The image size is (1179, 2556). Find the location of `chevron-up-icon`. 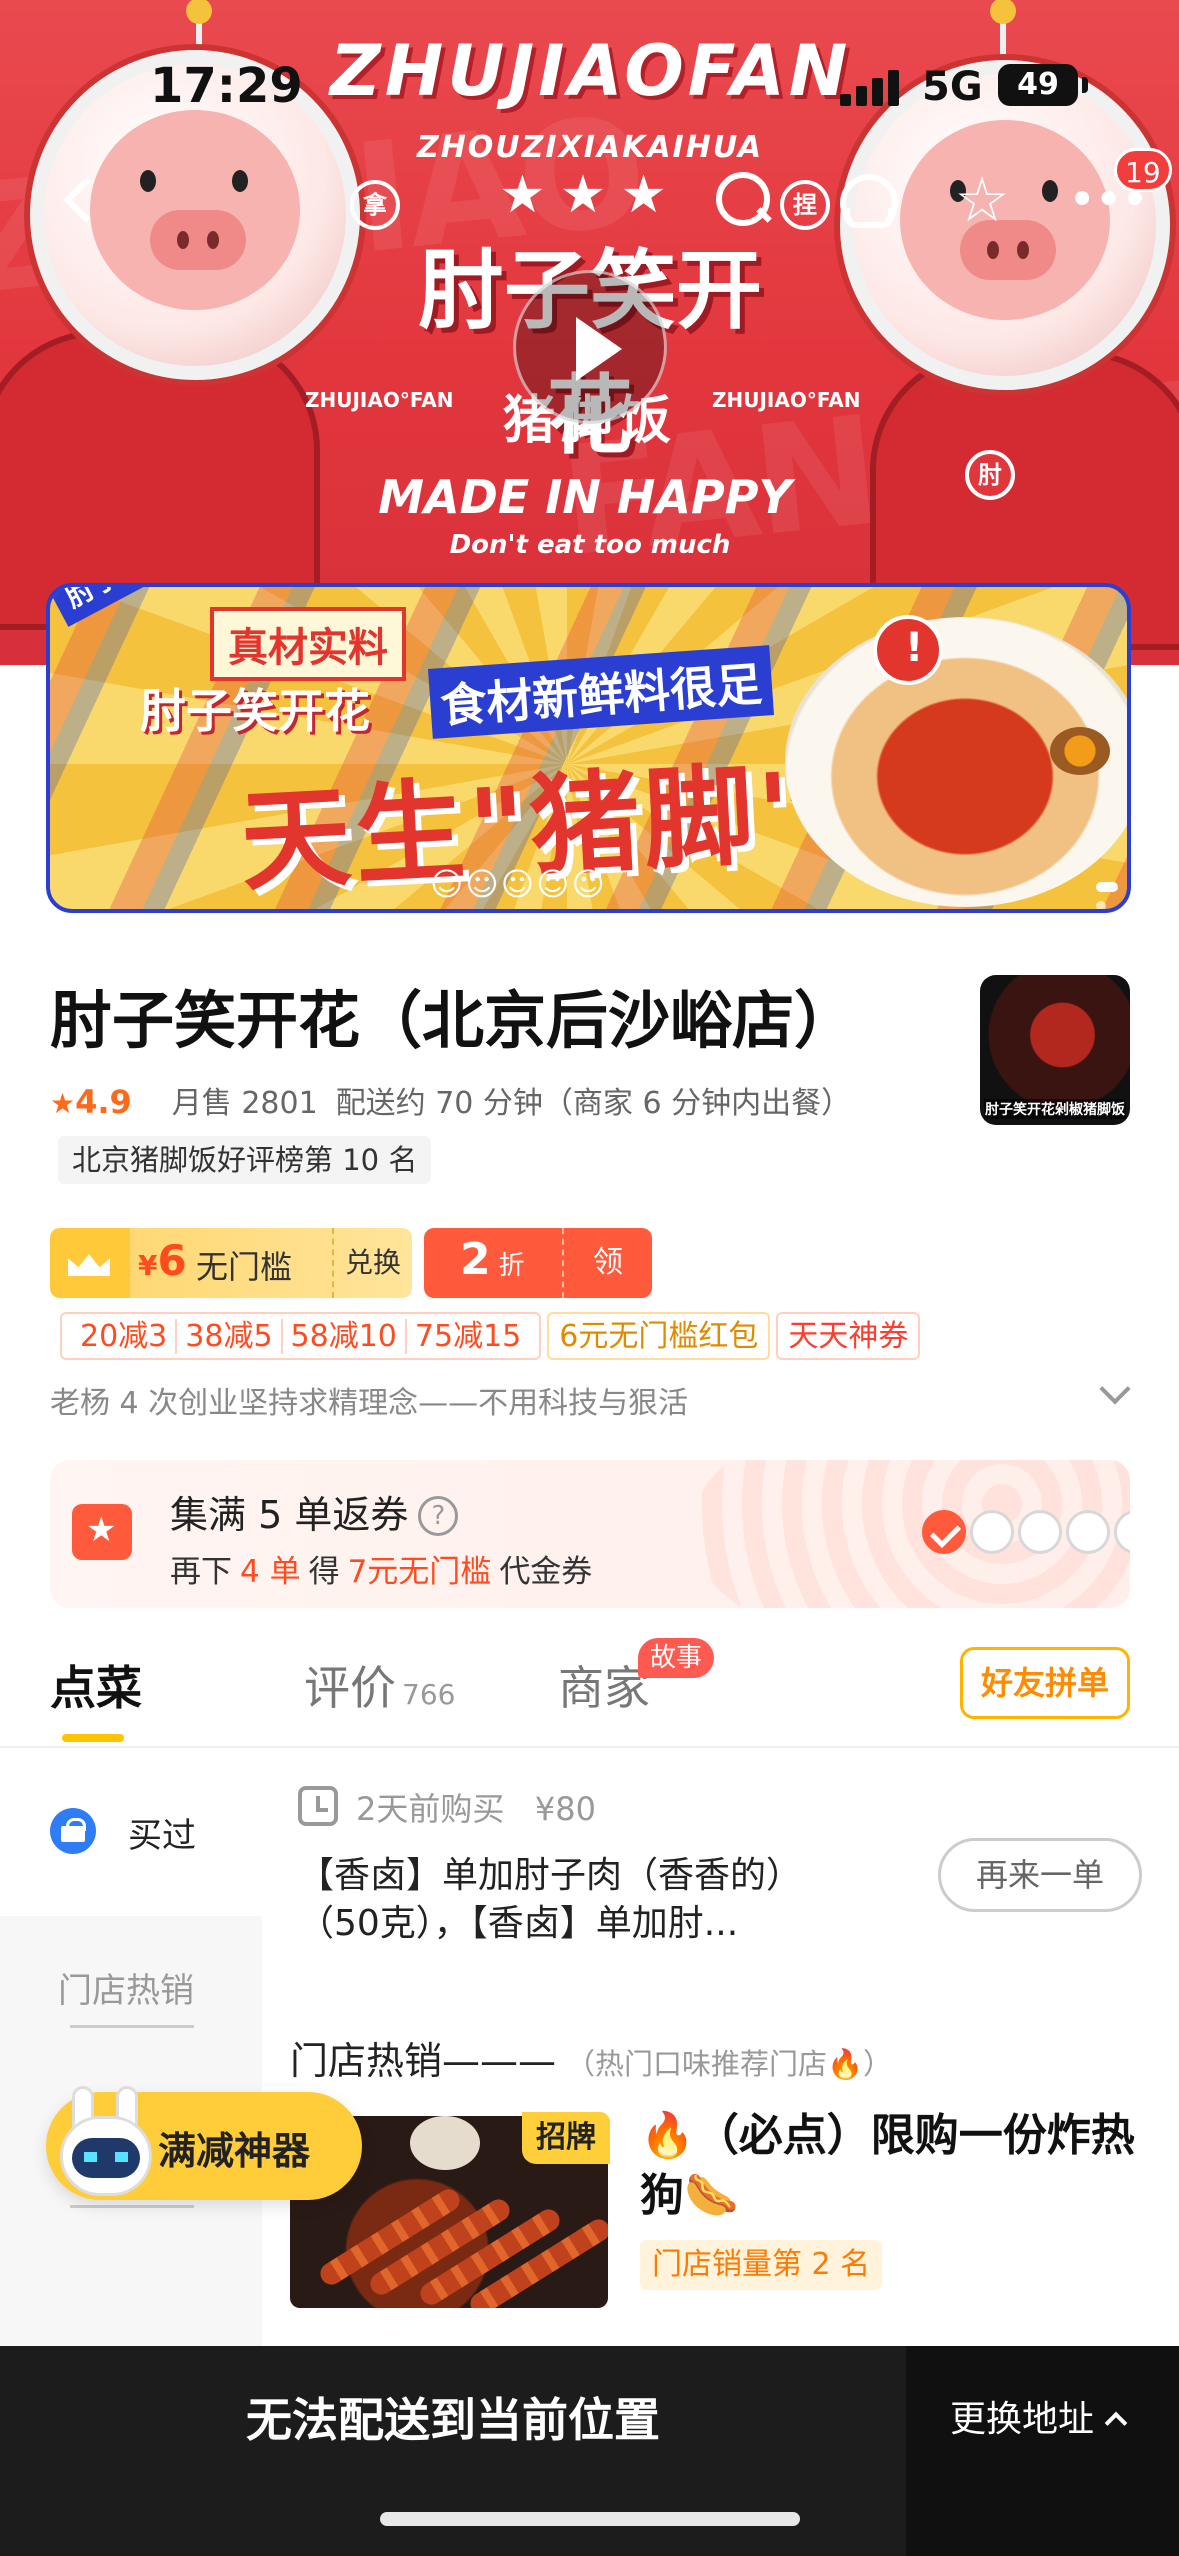

chevron-up-icon is located at coordinates (1116, 2423).